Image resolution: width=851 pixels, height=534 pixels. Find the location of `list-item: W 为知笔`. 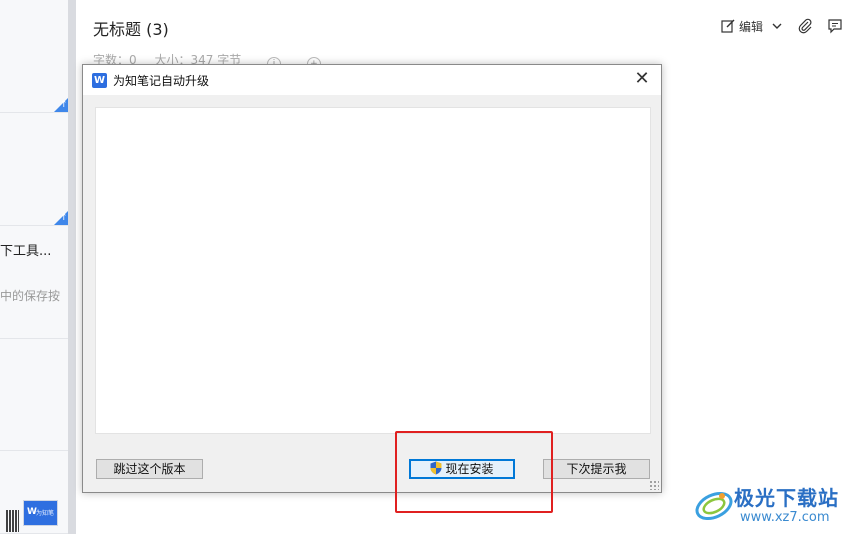

list-item: W 为知笔 is located at coordinates (34, 492).